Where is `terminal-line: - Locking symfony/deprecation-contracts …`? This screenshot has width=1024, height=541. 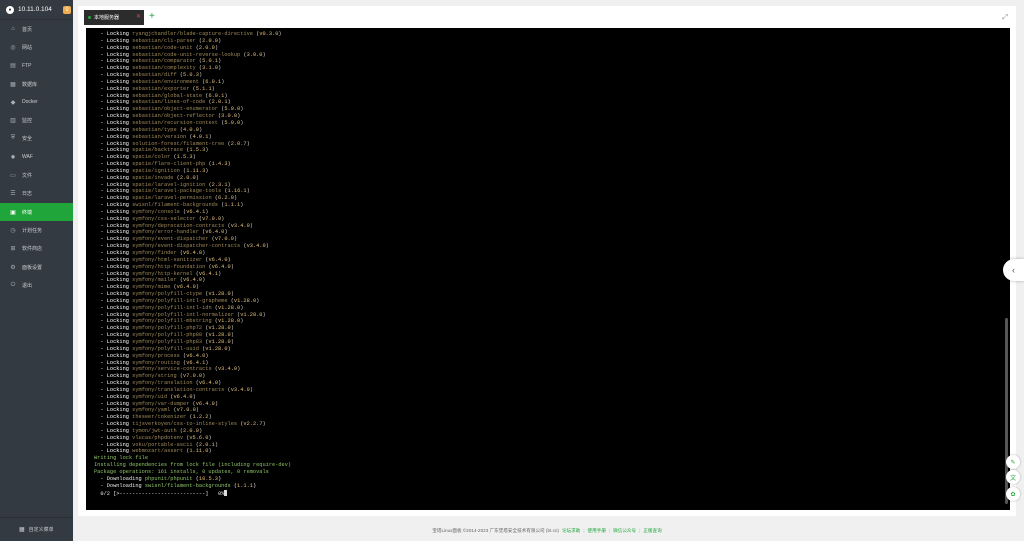
terminal-line: - Locking symfony/deprecation-contracts … is located at coordinates (173, 225).